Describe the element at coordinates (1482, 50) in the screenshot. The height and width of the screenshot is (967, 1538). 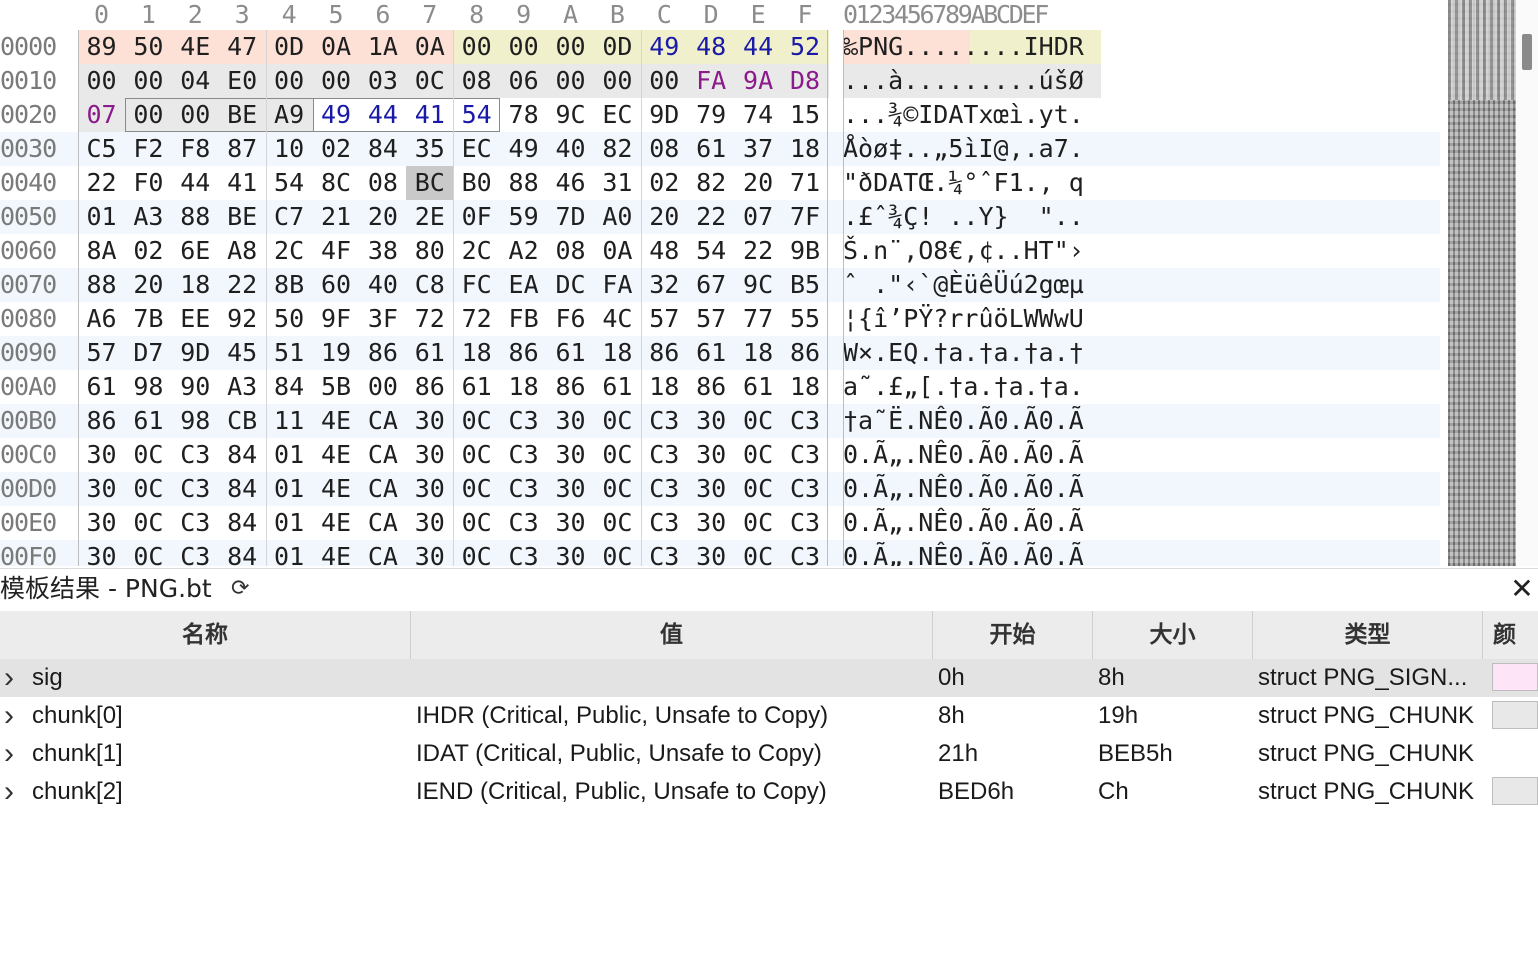
I see `minimap-viewport-marker` at that location.